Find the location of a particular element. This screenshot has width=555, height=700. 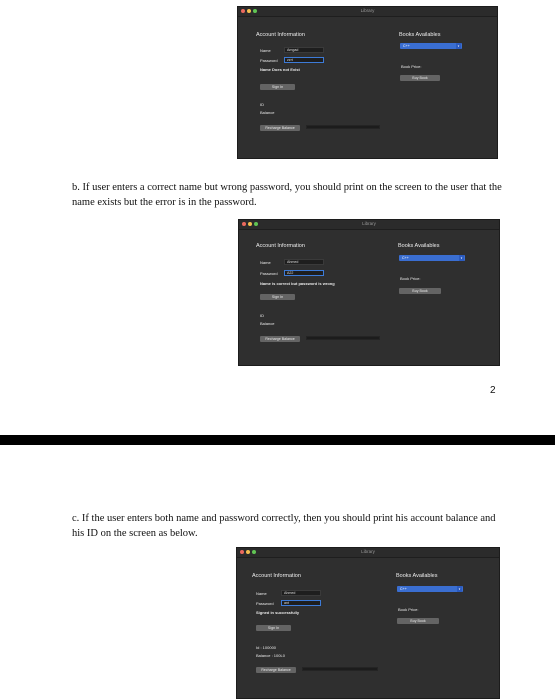

page-number: 2 is located at coordinates (493, 390).